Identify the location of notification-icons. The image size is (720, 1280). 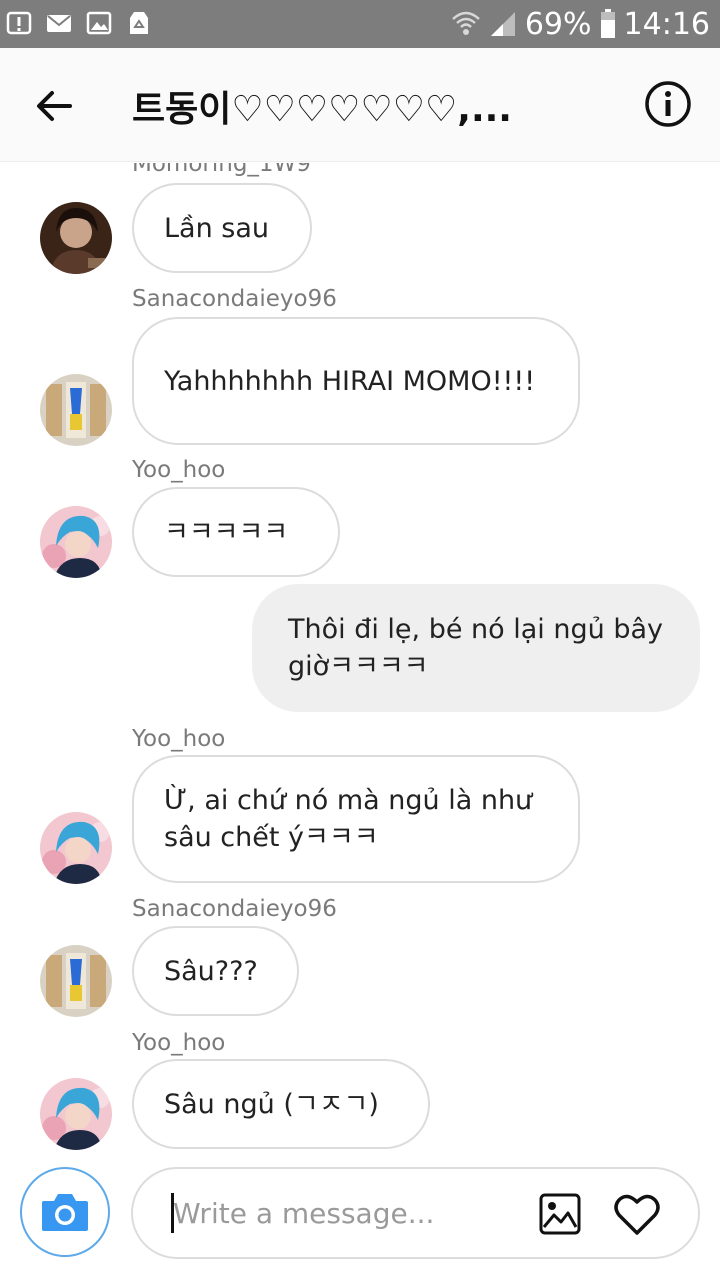
(79, 23).